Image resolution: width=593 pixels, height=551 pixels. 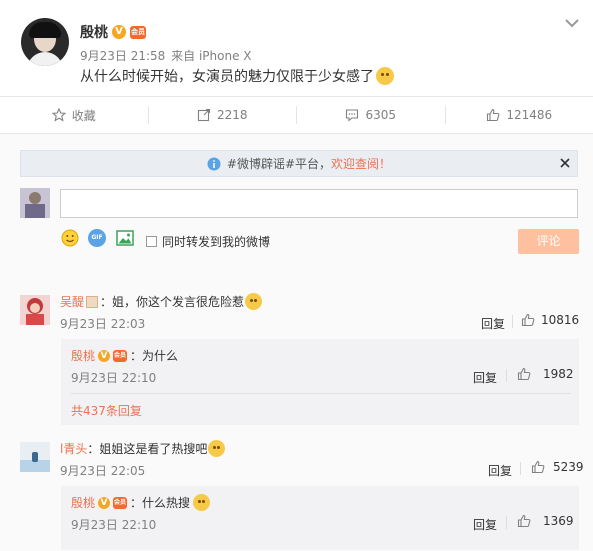 I want to click on post-toolbar: 收藏 2218 6305 121486, so click(x=296, y=115).